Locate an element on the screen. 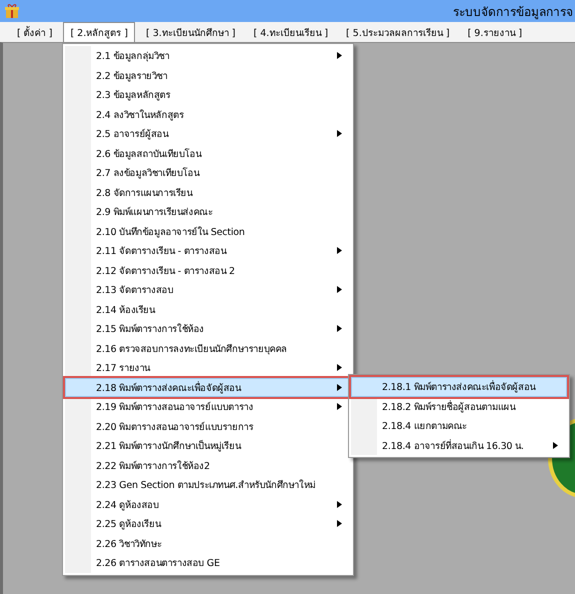  menu-item: 2.11 จัดตารางเรียน - ตารางสอน is located at coordinates (208, 250).